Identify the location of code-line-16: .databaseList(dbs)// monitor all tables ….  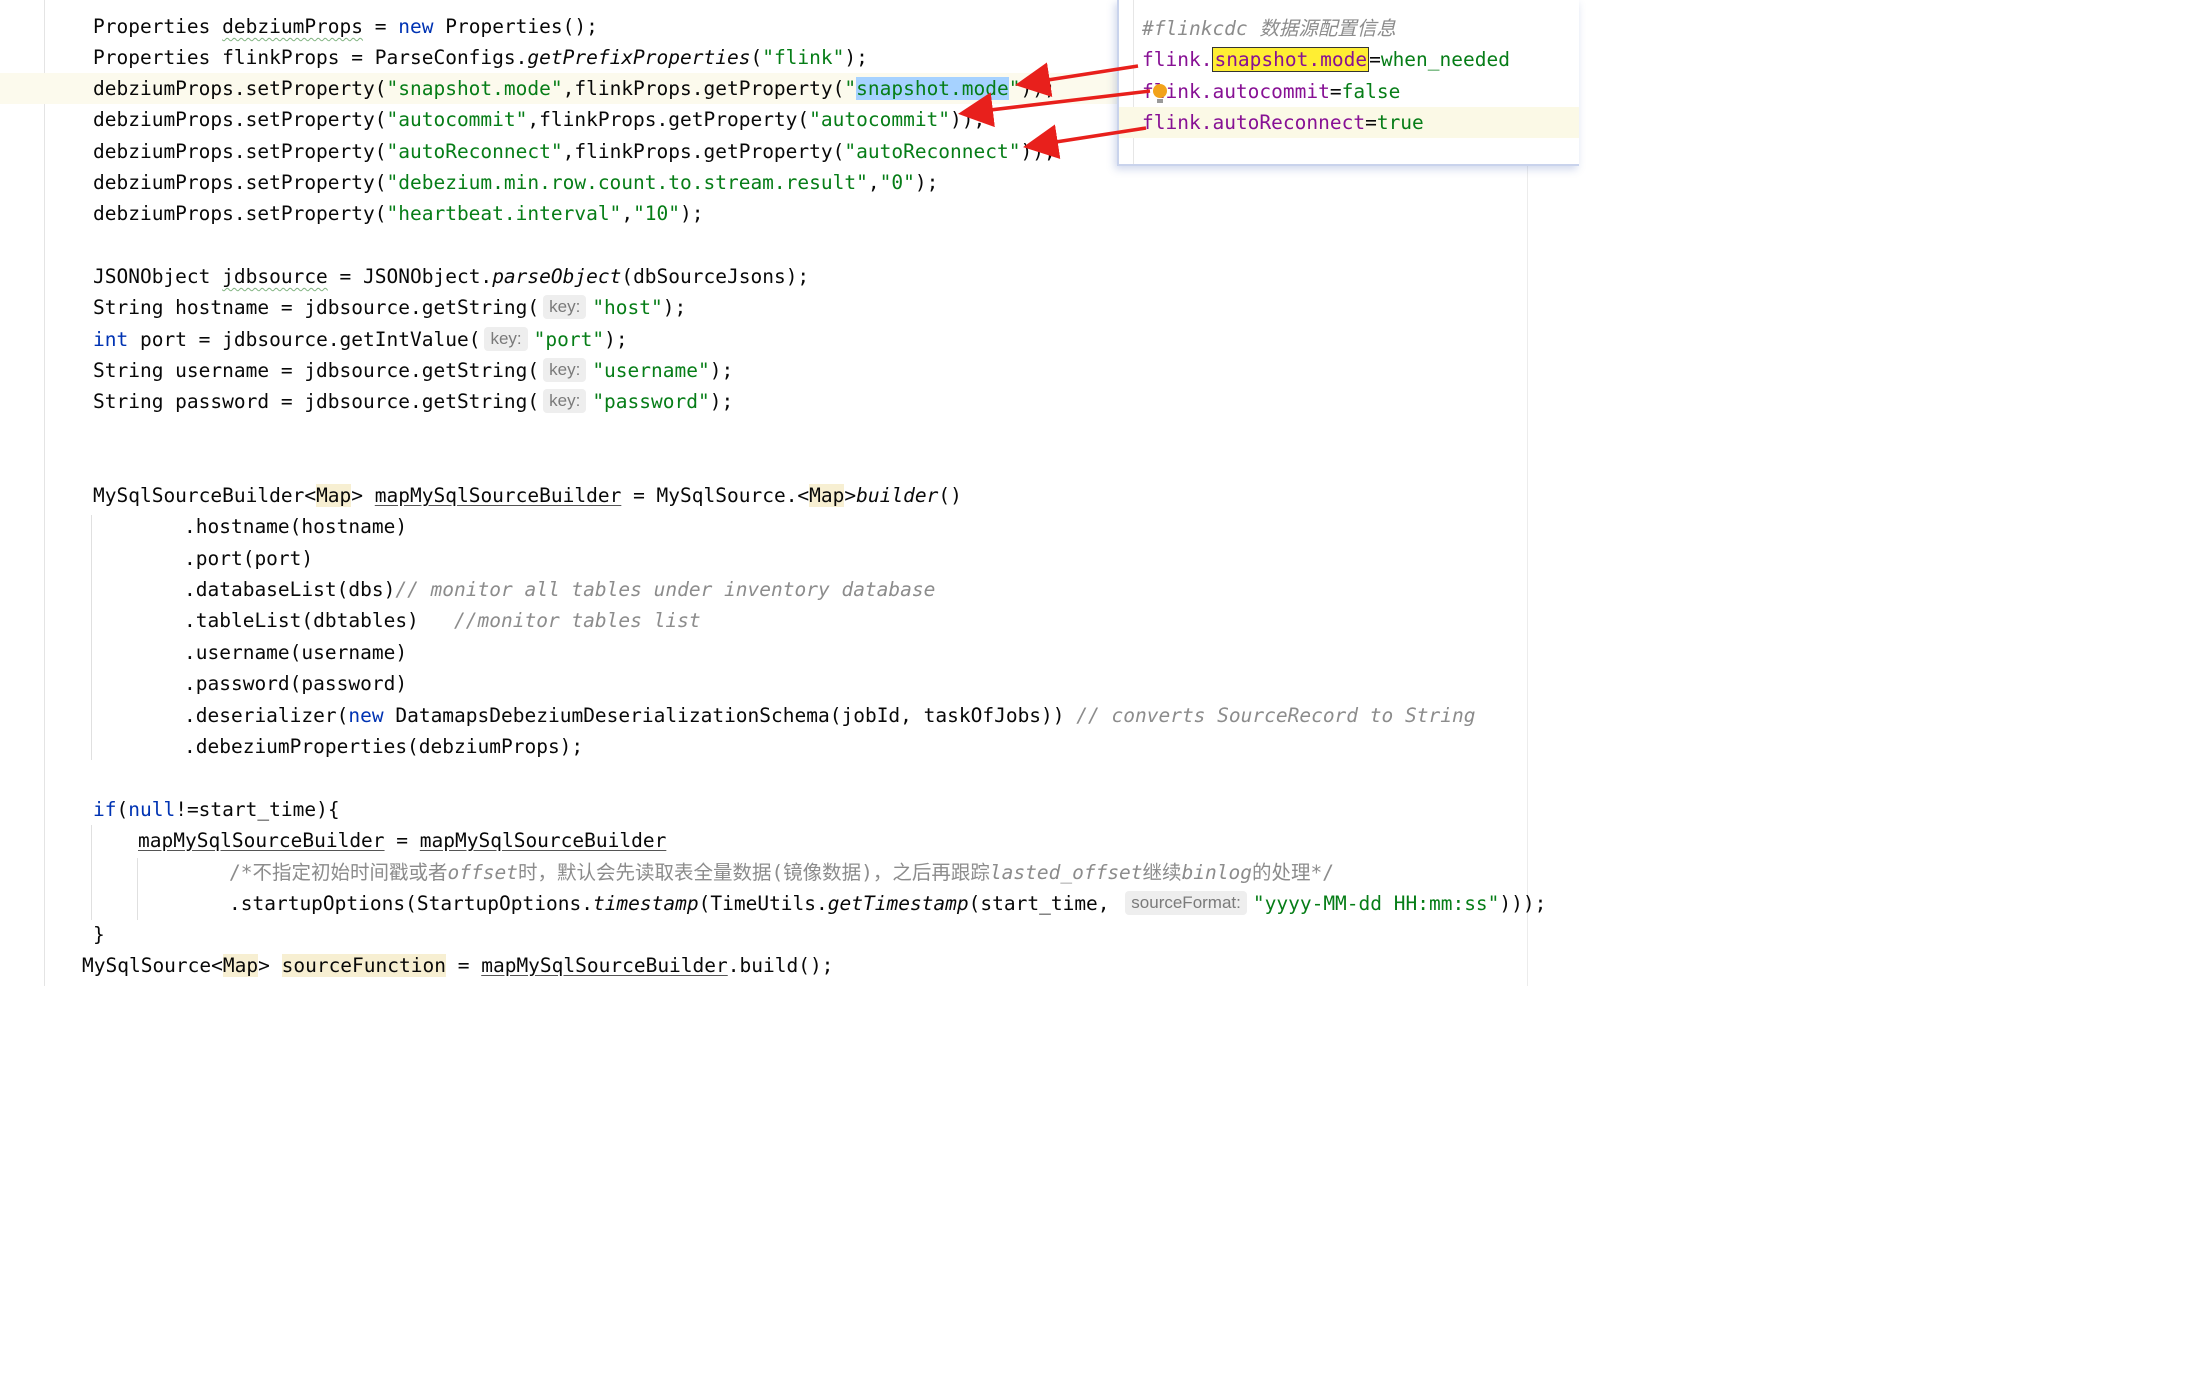
(559, 589).